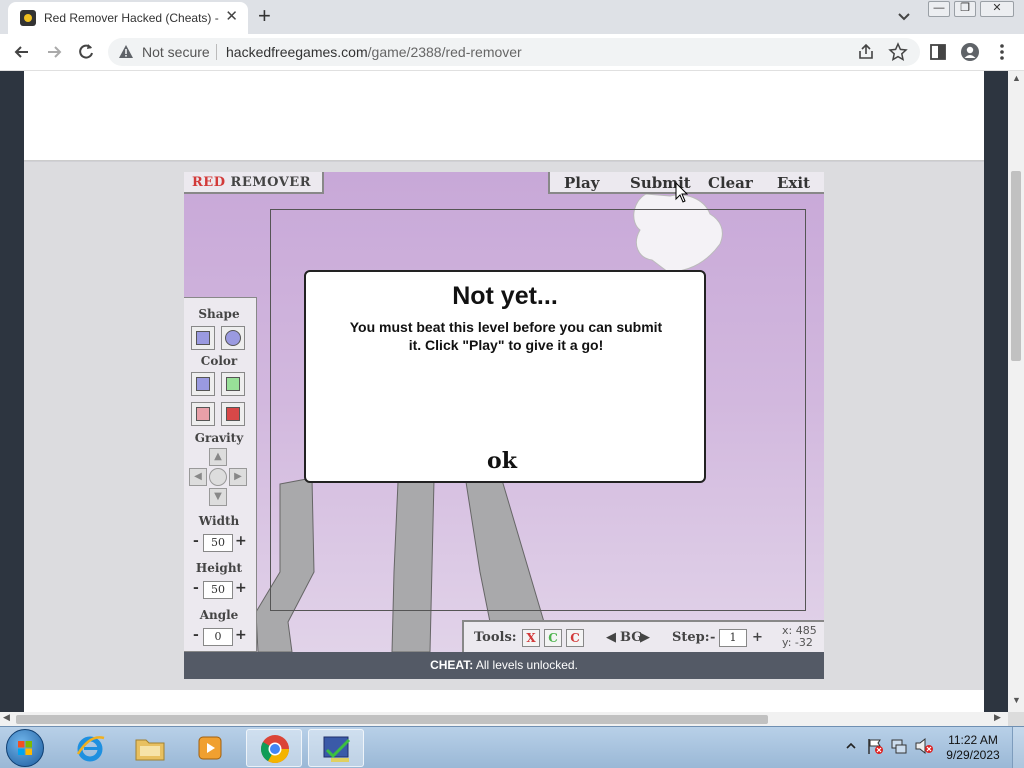  What do you see at coordinates (264, 16) in the screenshot?
I see `new-tab-button: +` at bounding box center [264, 16].